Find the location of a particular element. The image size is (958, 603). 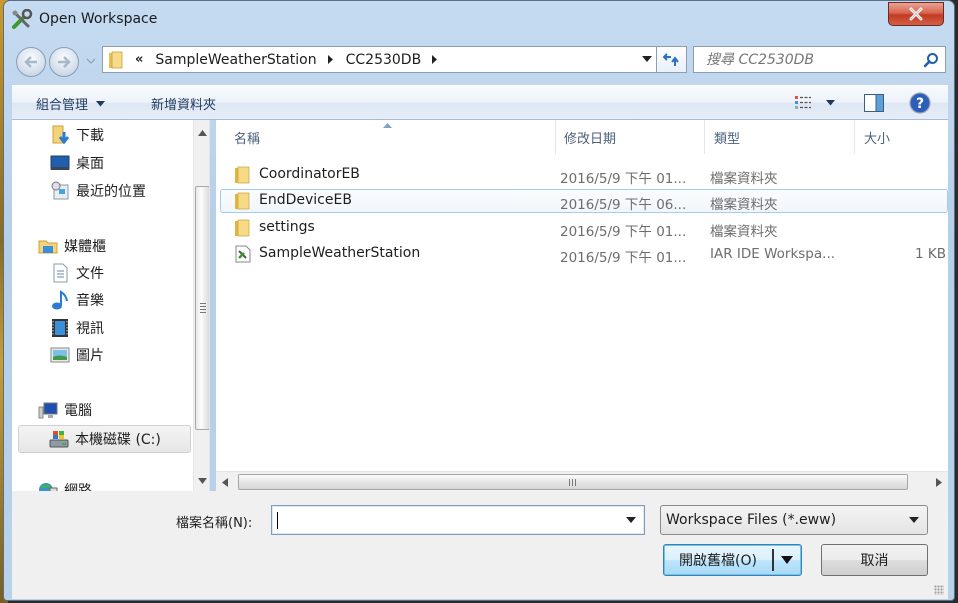

sidebar-item-pictures: 圖片 is located at coordinates (77, 355).